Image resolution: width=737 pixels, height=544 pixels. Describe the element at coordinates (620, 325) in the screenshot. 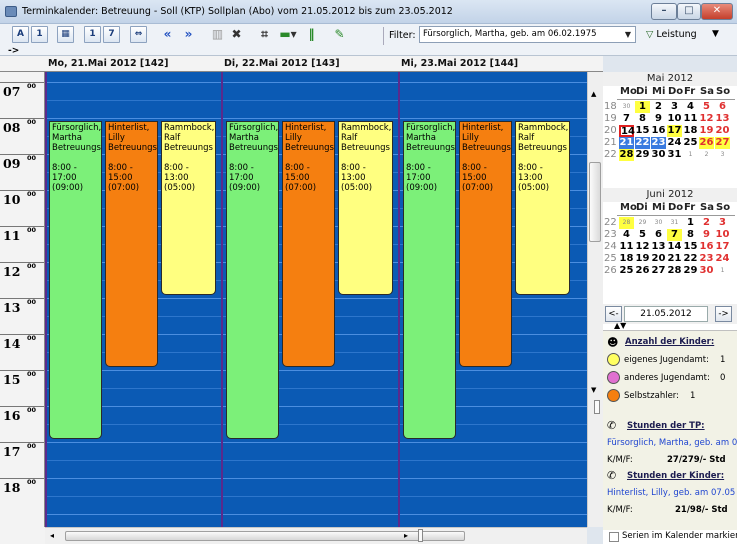

I see `splitter-arrows: ▲▼` at that location.